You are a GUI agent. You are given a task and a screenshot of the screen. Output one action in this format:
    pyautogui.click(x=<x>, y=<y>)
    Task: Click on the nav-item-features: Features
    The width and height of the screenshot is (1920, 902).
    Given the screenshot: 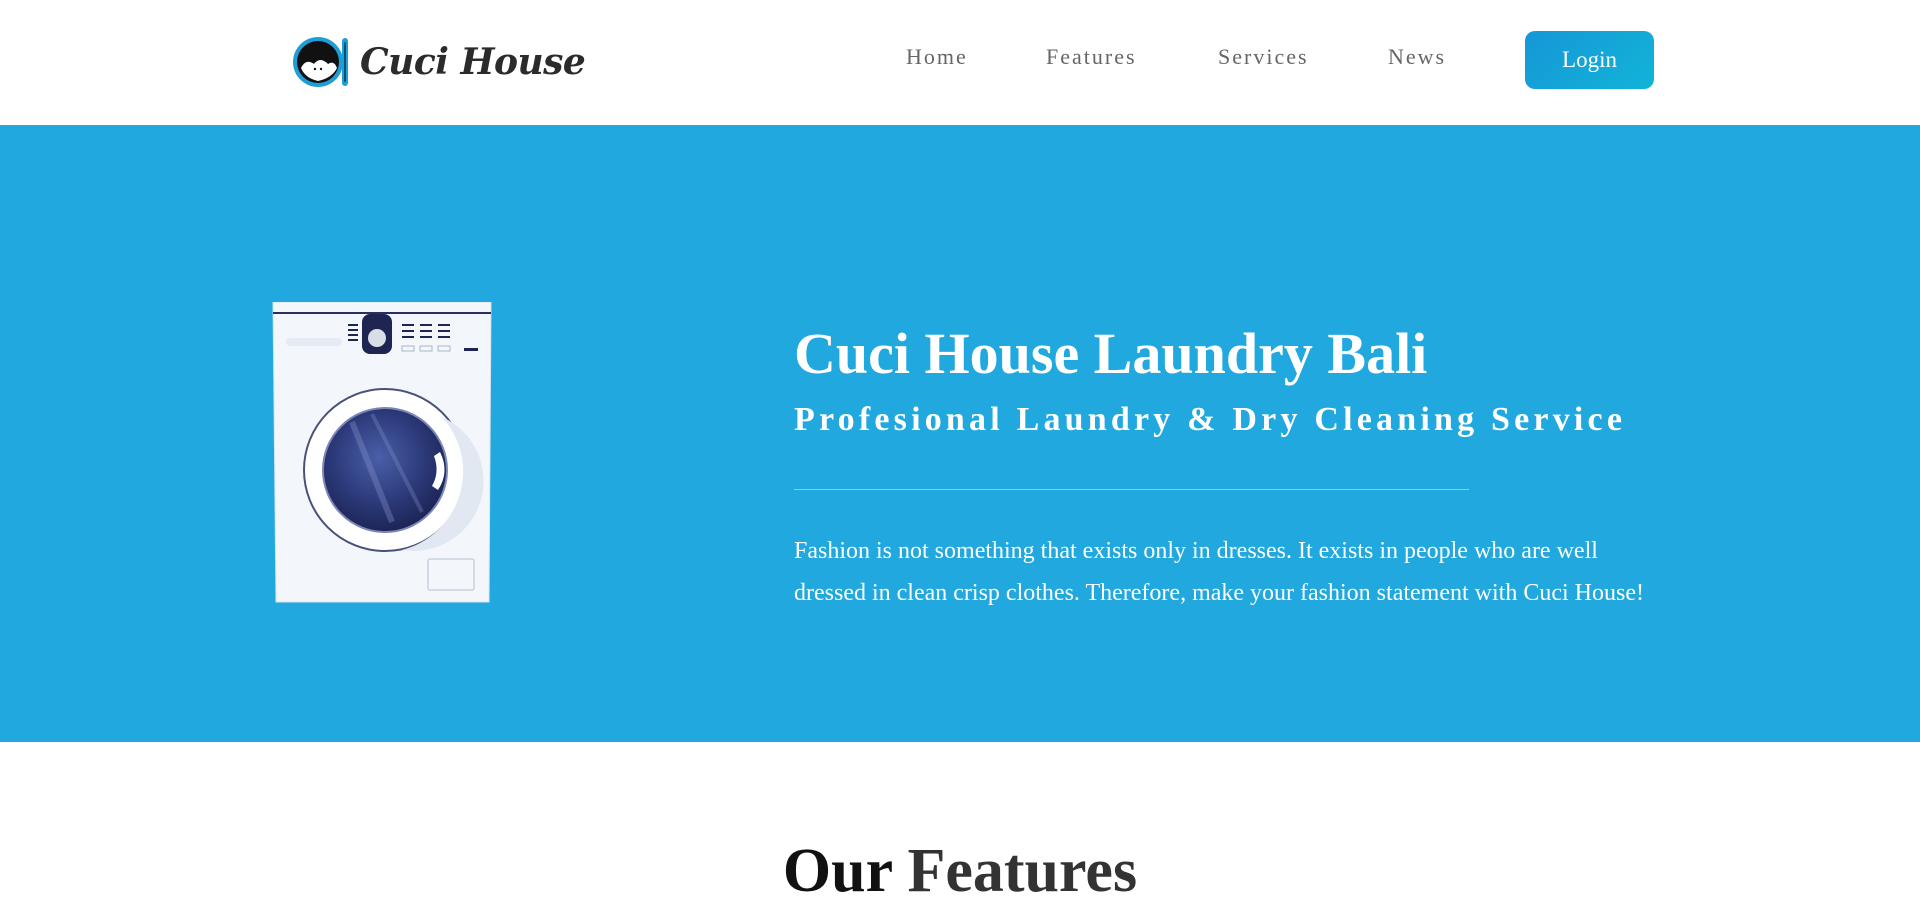 What is the action you would take?
    pyautogui.click(x=1091, y=57)
    